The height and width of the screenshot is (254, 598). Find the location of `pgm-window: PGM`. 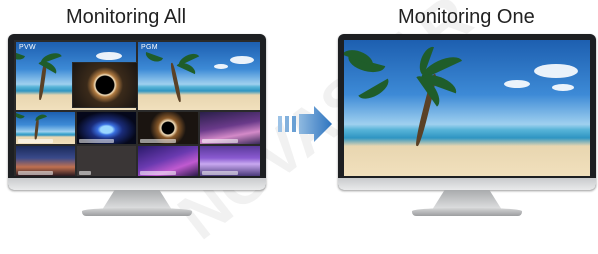

pgm-window: PGM is located at coordinates (198, 76).